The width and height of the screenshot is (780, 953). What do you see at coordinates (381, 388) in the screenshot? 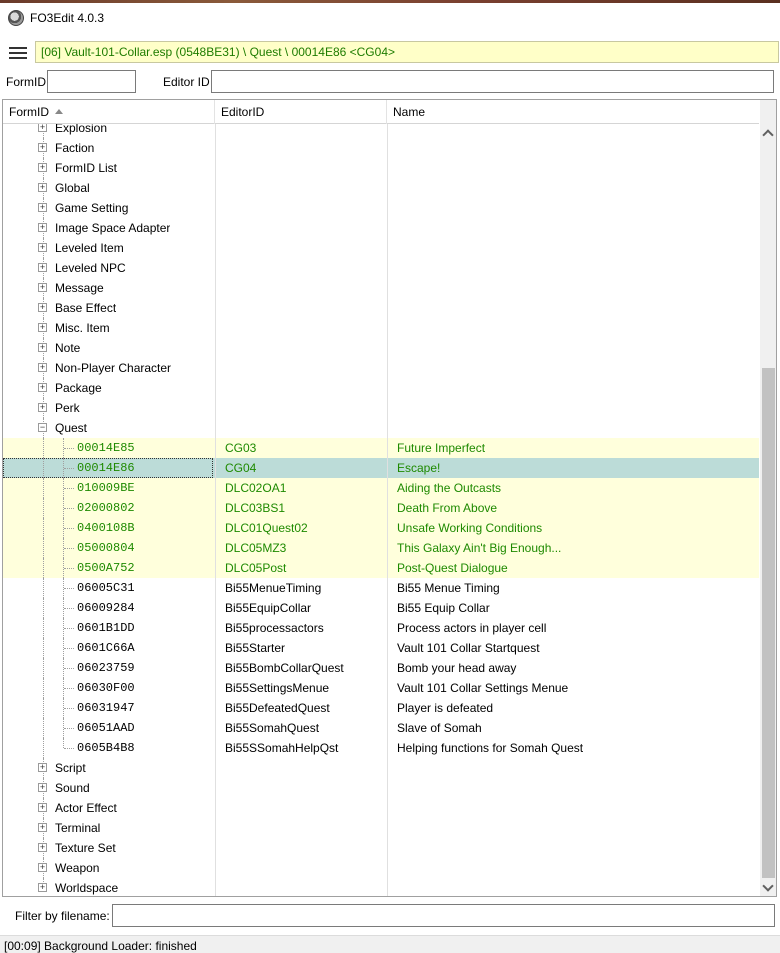
I see `tree-group-row: + Package` at bounding box center [381, 388].